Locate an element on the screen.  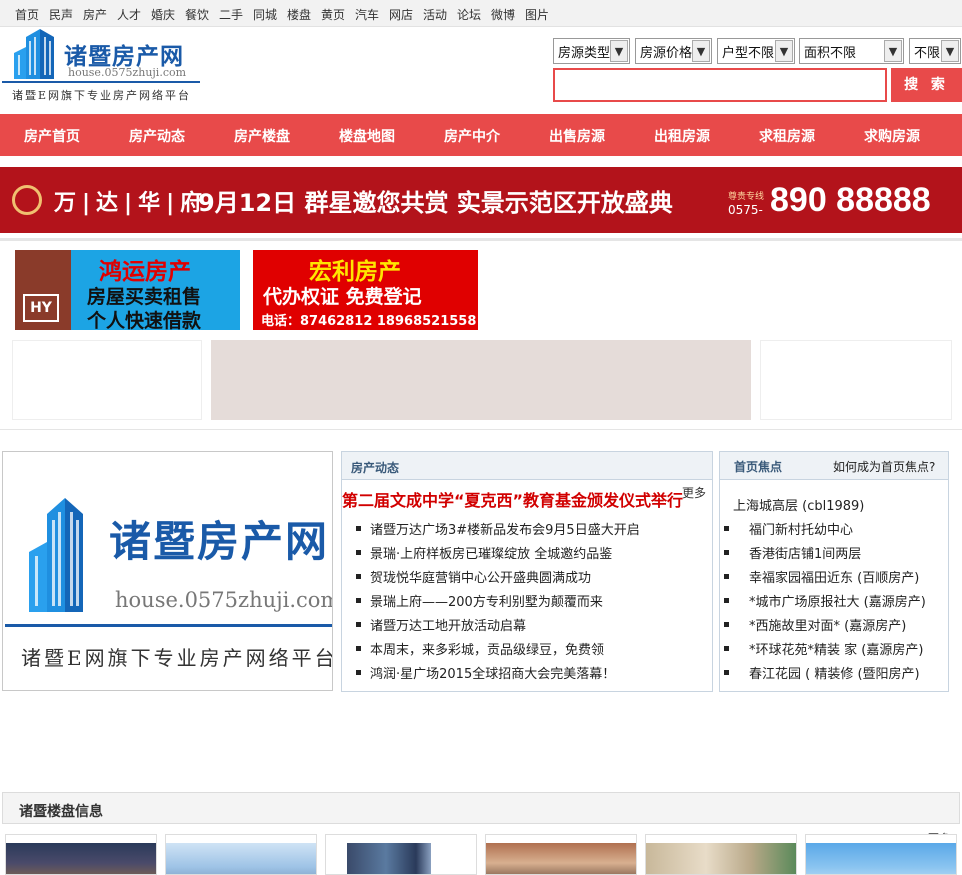
main-nav-for-sale: 出售房源 is located at coordinates (577, 136).